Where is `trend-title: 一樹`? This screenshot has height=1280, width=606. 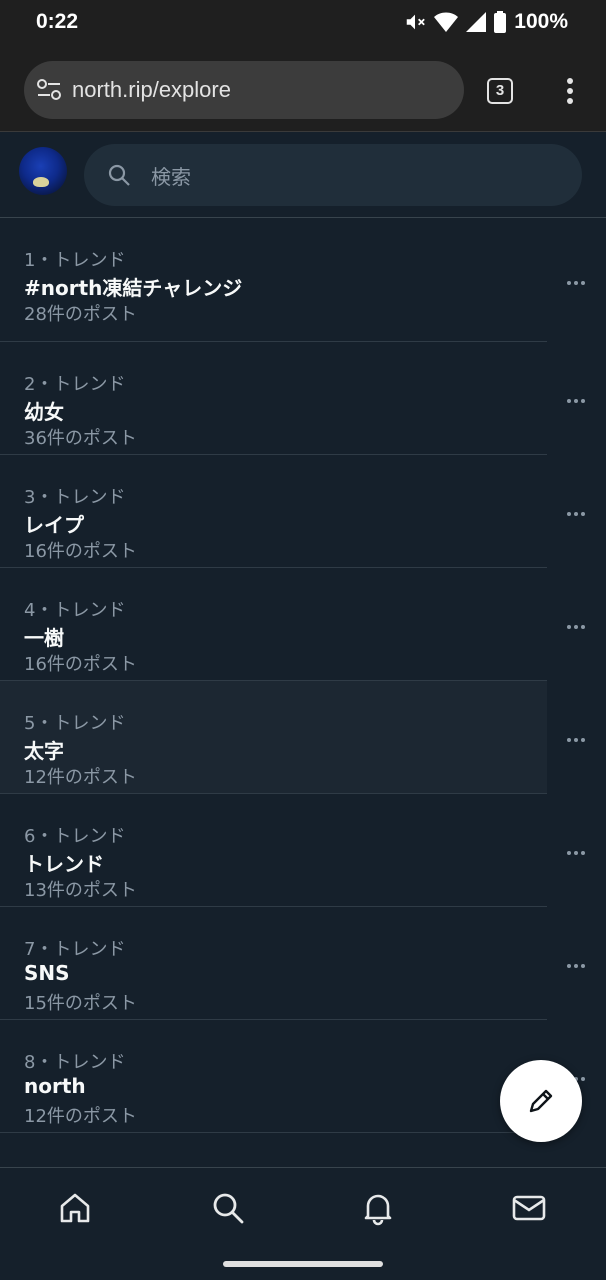 trend-title: 一樹 is located at coordinates (44, 638).